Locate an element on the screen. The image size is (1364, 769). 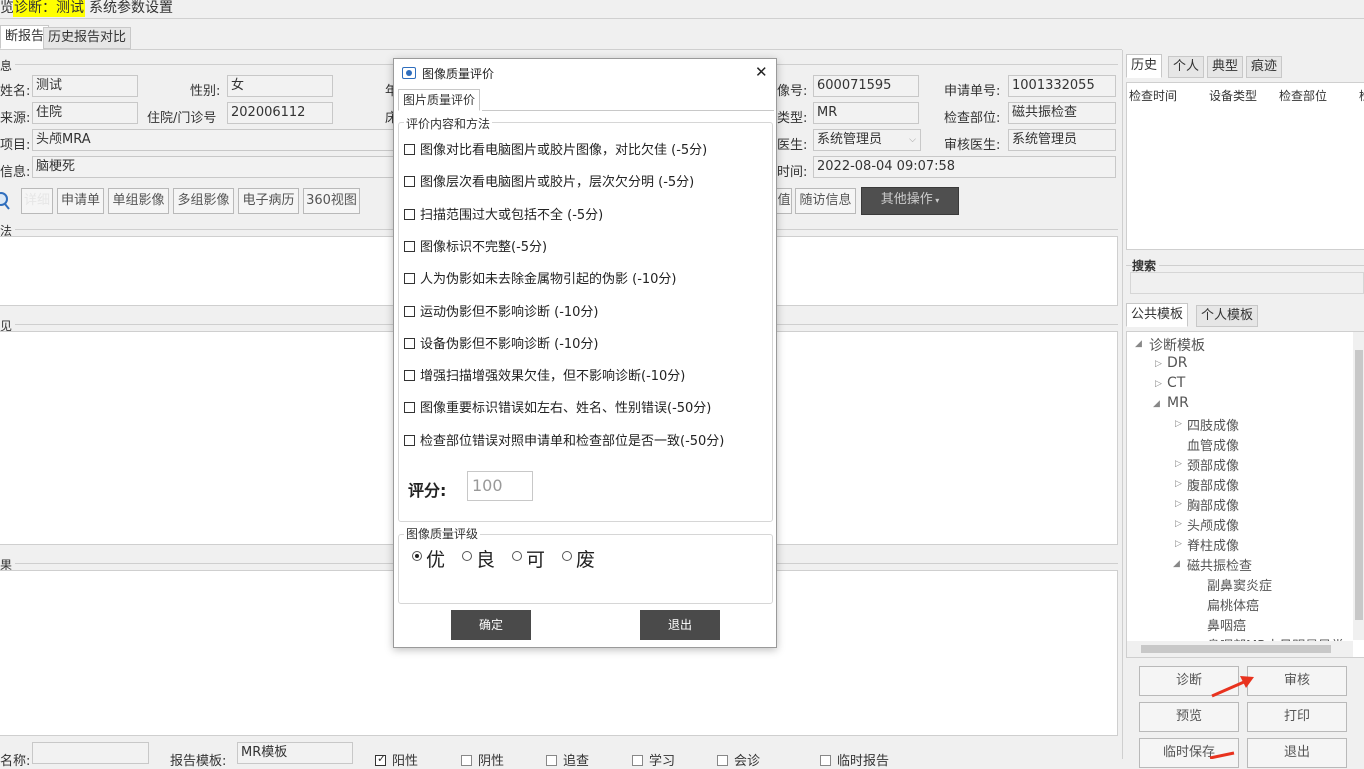
name-field: 测试 is located at coordinates (85, 86).